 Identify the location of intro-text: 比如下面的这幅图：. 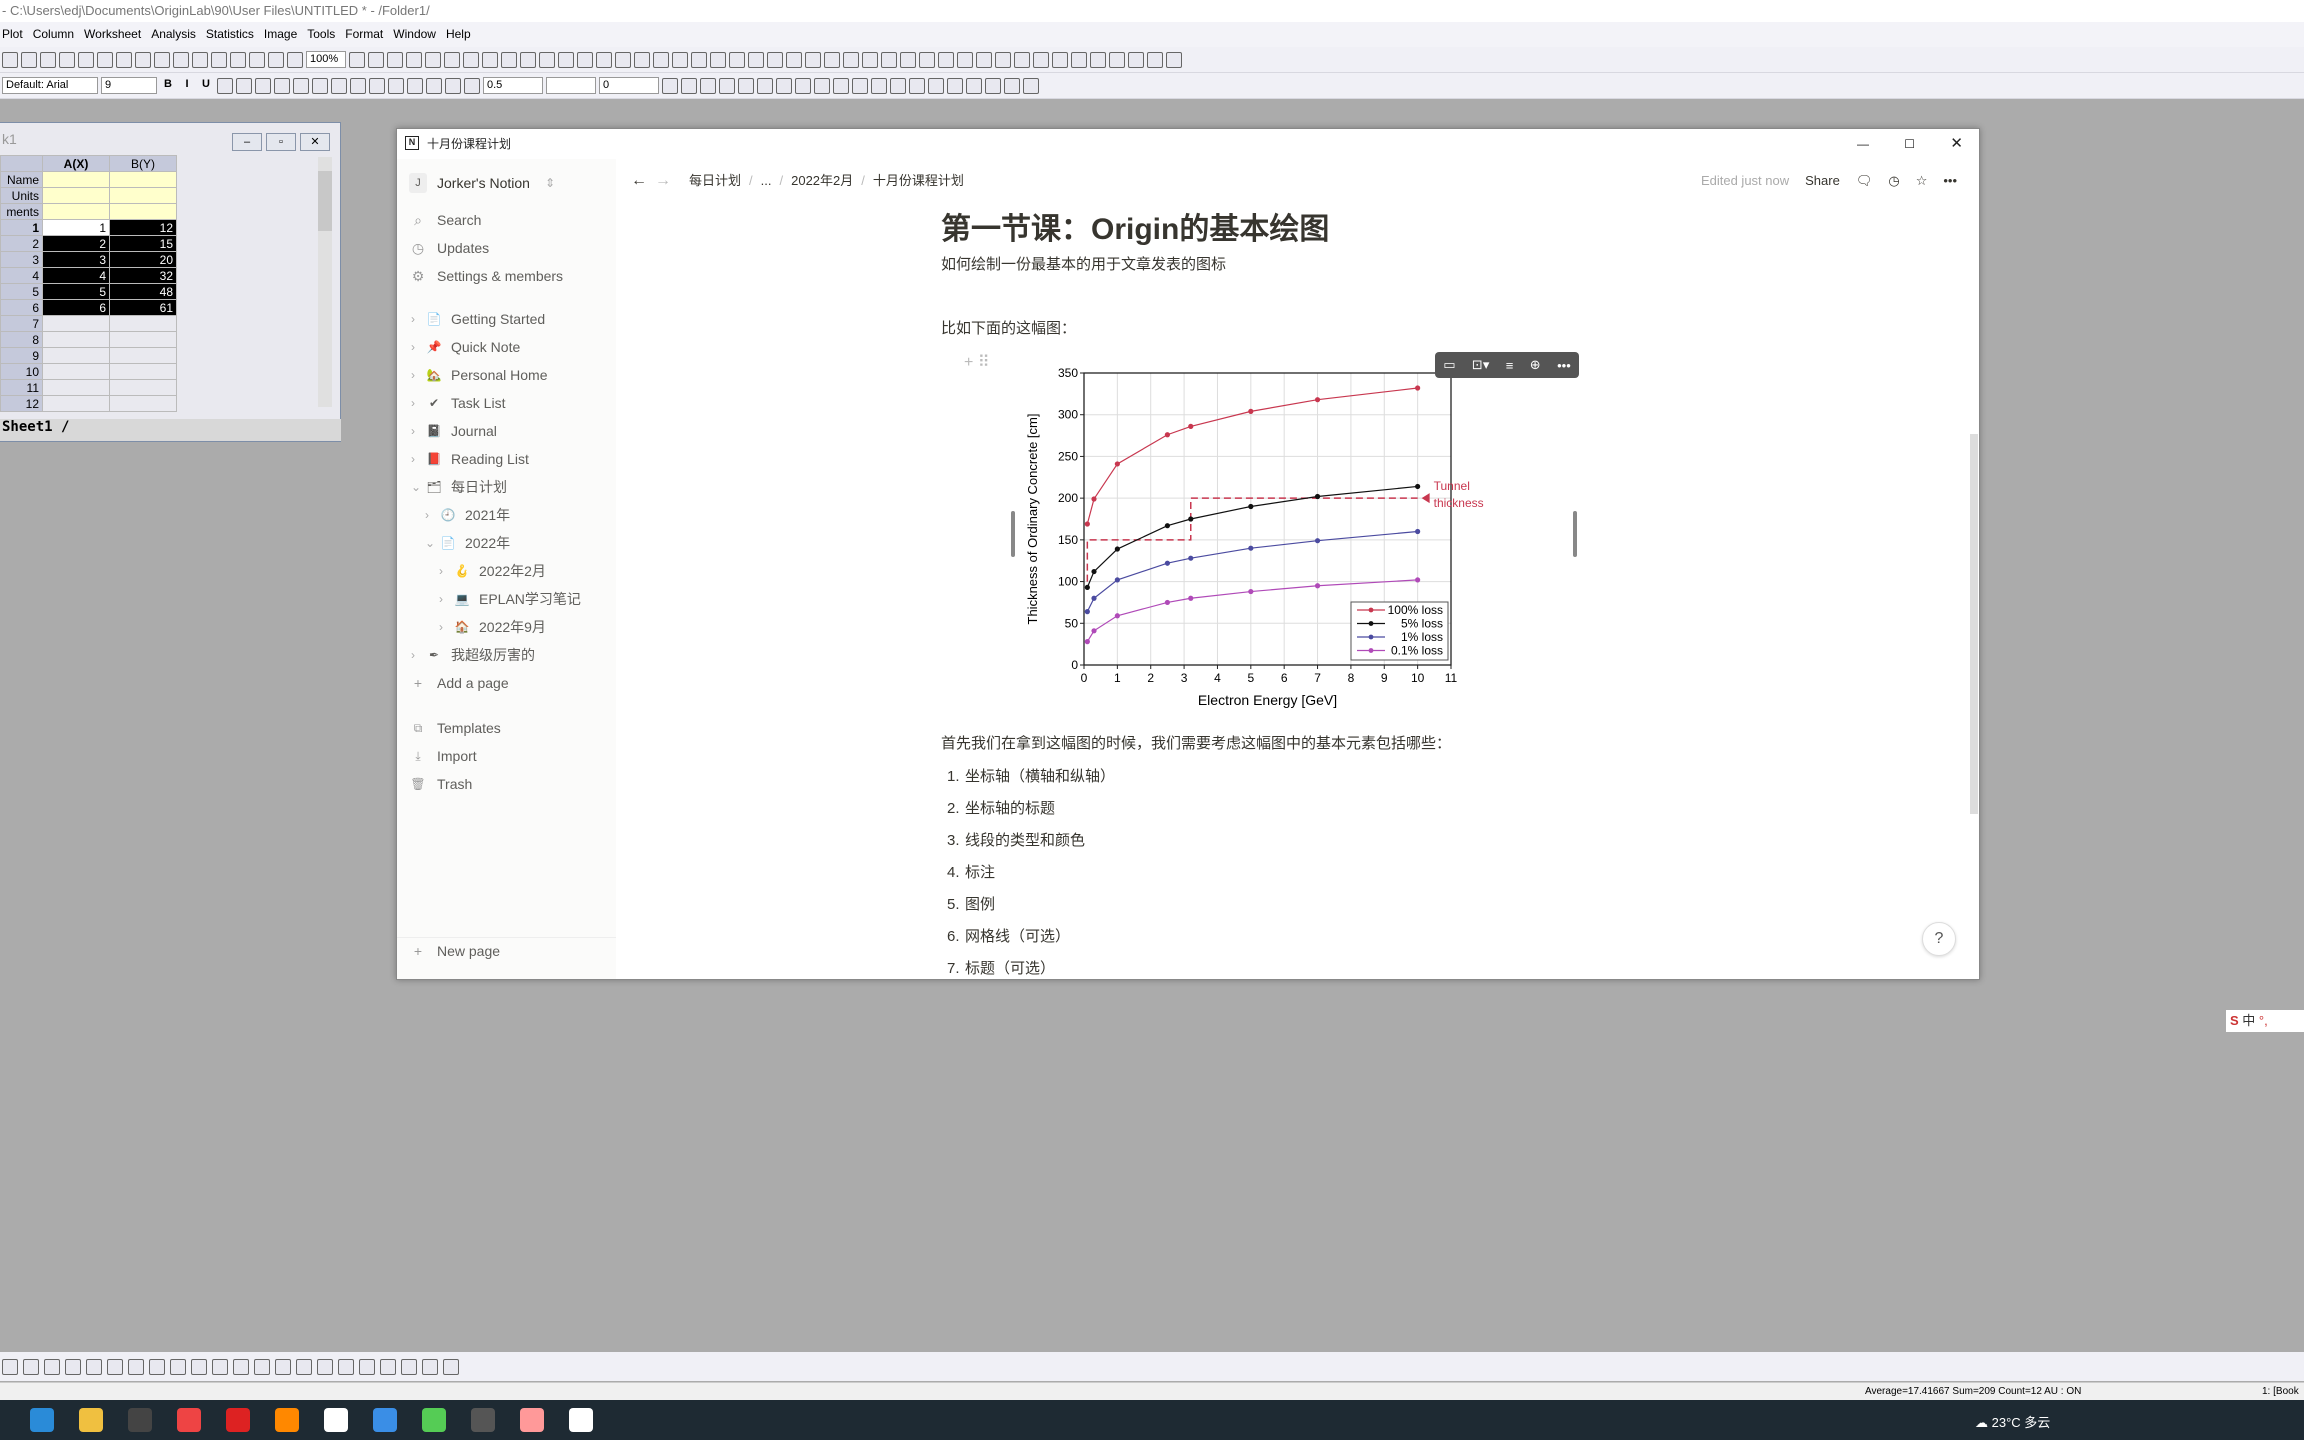
(1008, 327).